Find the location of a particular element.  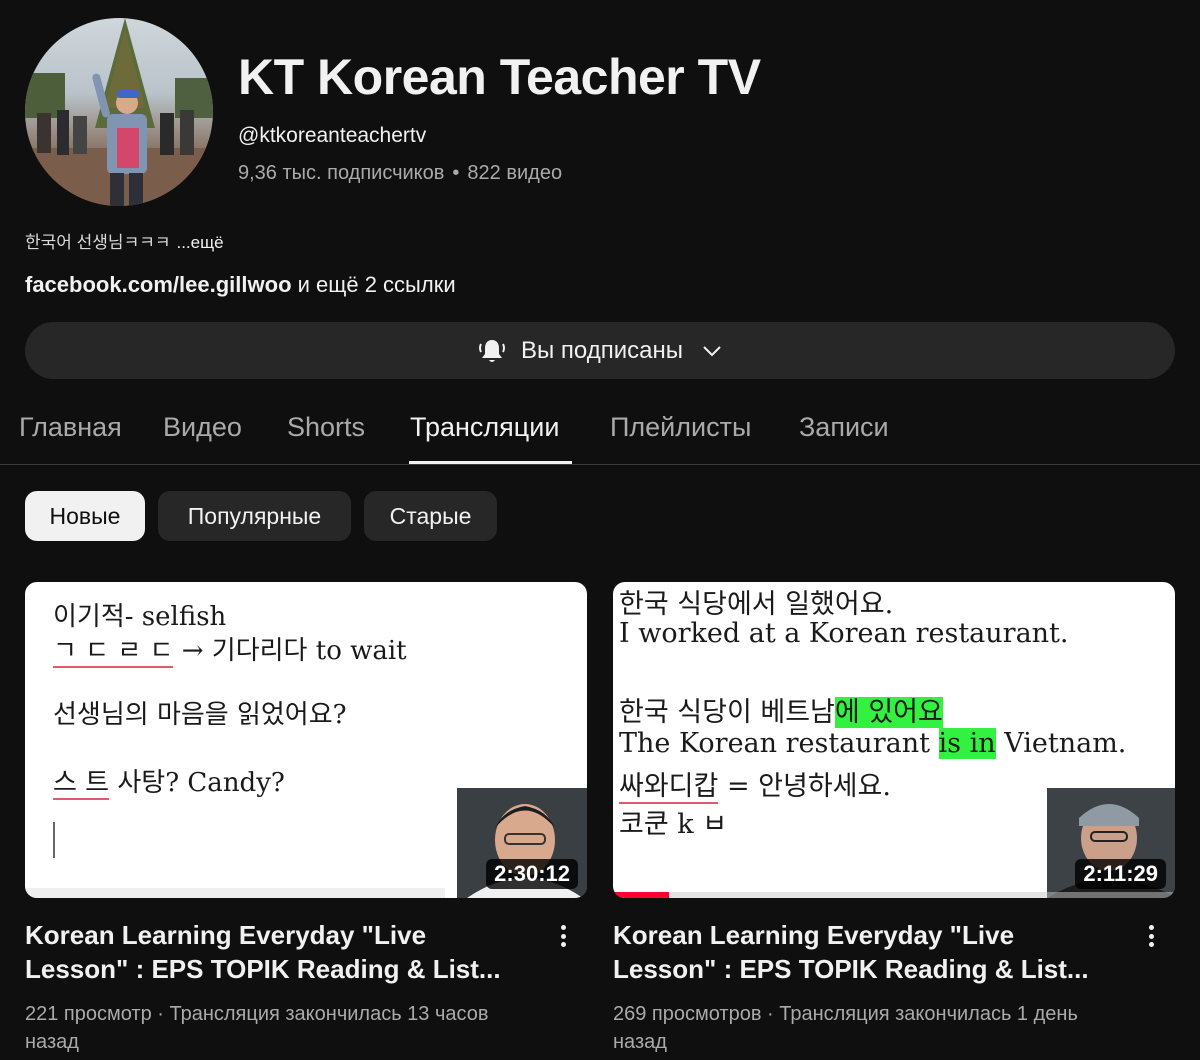

thumb-text-segment: → 기다리다 to wait is located at coordinates (294, 651).